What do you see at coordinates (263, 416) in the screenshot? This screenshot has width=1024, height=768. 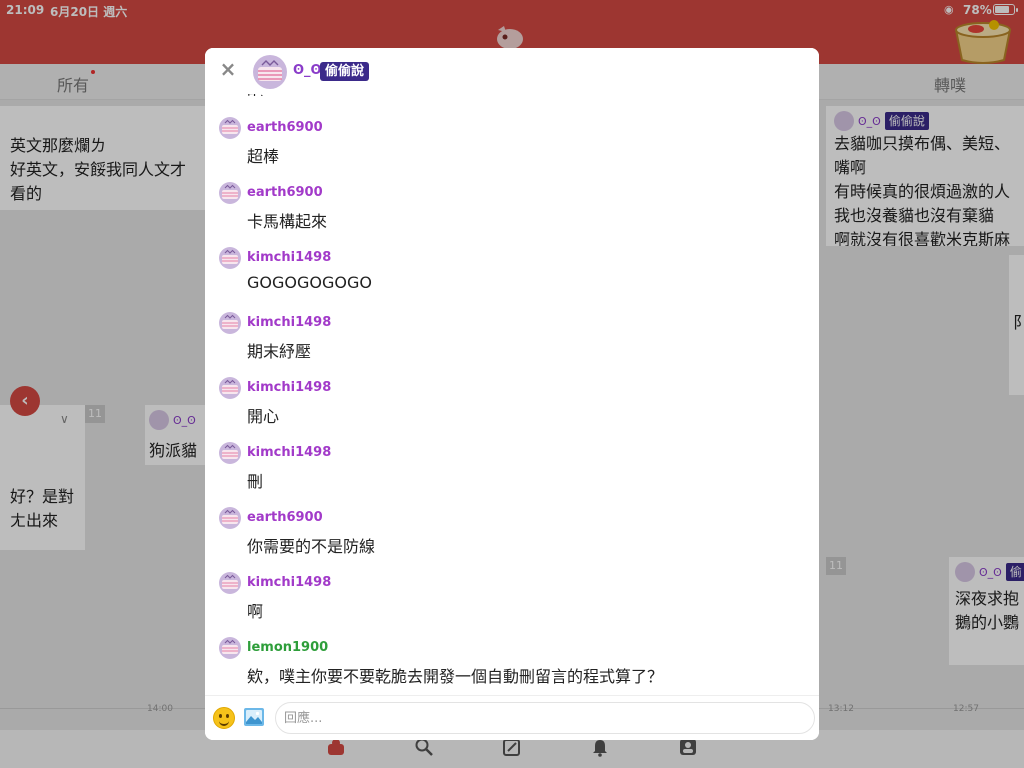 I see `response-text: 開心` at bounding box center [263, 416].